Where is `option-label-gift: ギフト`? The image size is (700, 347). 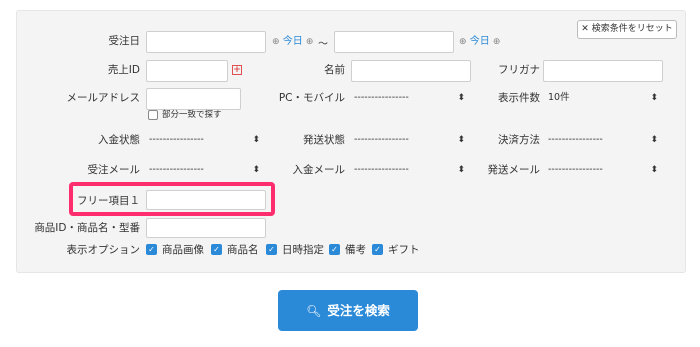
option-label-gift: ギフト is located at coordinates (404, 250).